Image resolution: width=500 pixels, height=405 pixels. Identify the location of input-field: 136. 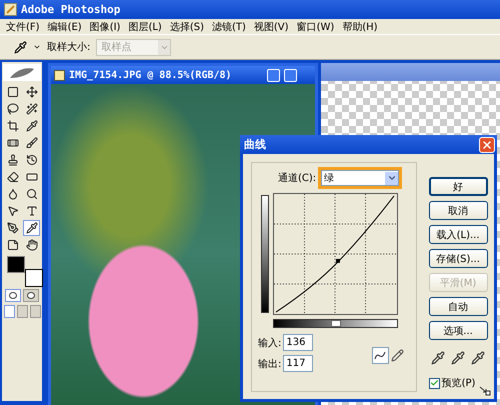
(298, 342).